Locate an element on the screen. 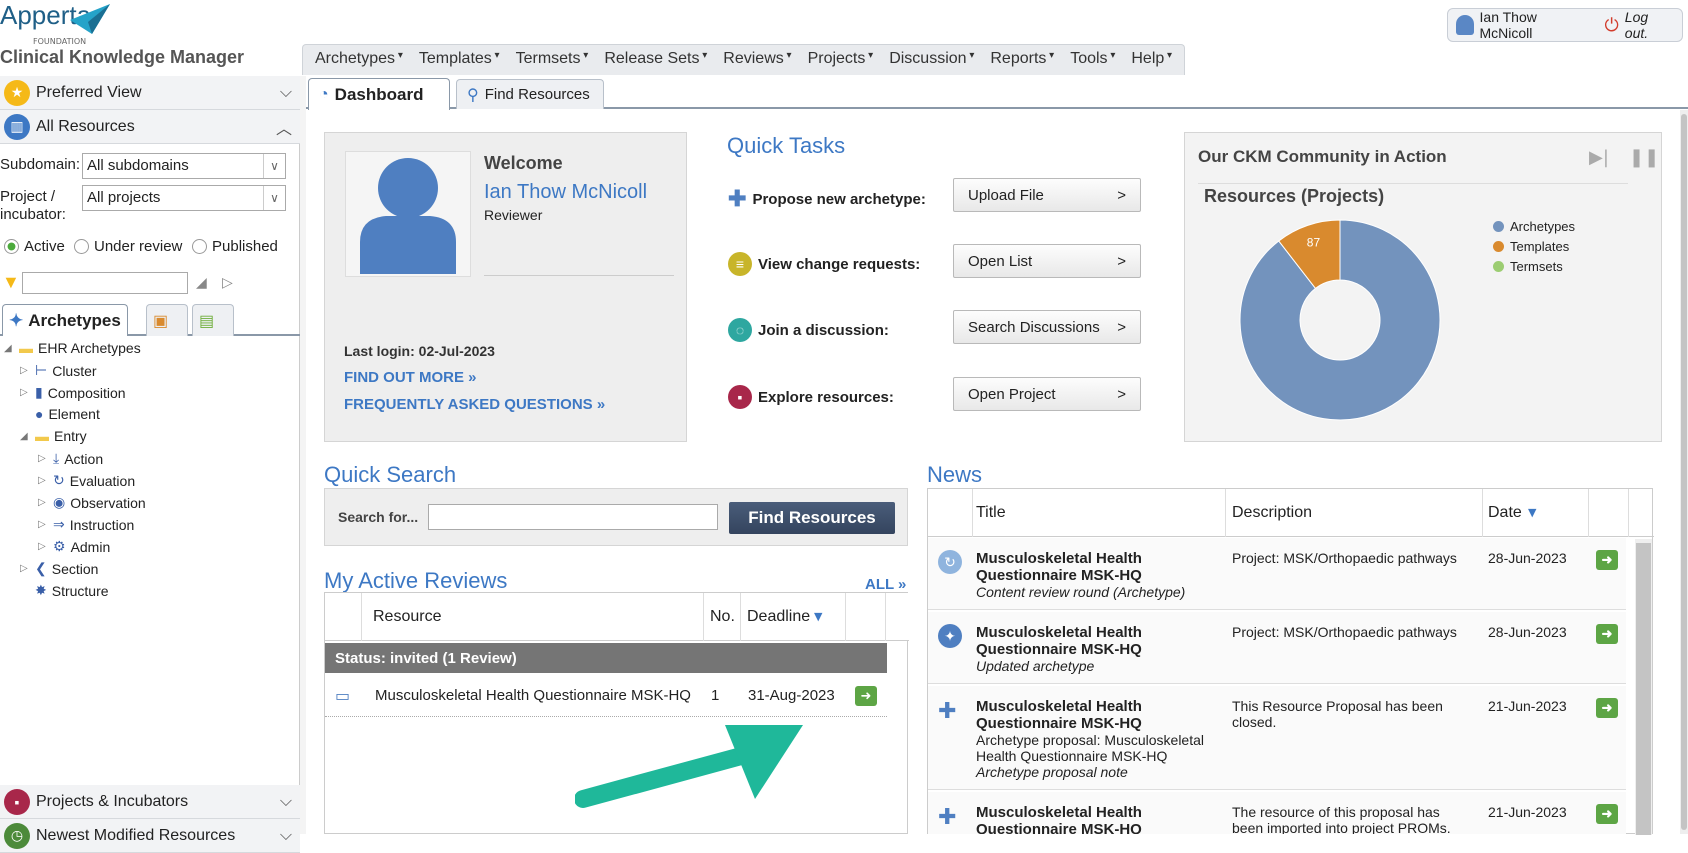 Image resolution: width=1688 pixels, height=853 pixels. pause-icon: ❚❚ is located at coordinates (1644, 157).